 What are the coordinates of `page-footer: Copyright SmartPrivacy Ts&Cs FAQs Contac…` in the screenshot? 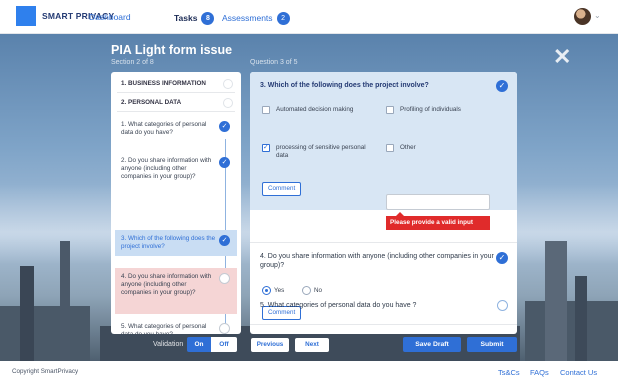 It's located at (309, 371).